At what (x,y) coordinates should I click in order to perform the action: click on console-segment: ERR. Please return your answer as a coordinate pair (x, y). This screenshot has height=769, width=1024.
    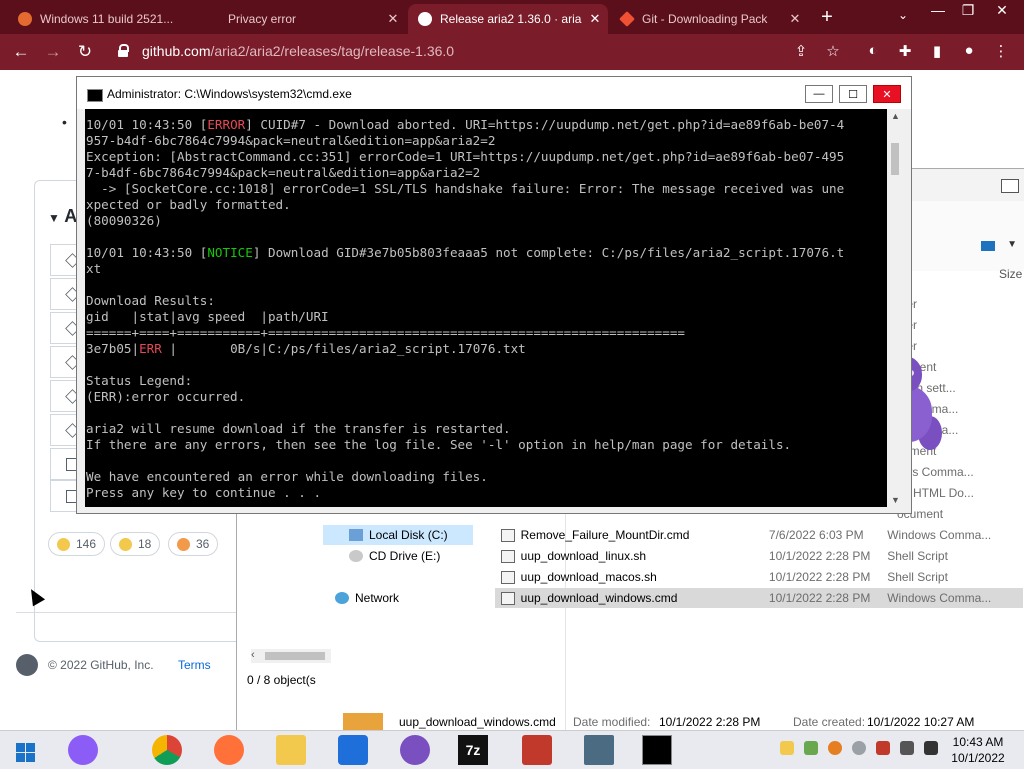
    Looking at the image, I should click on (150, 348).